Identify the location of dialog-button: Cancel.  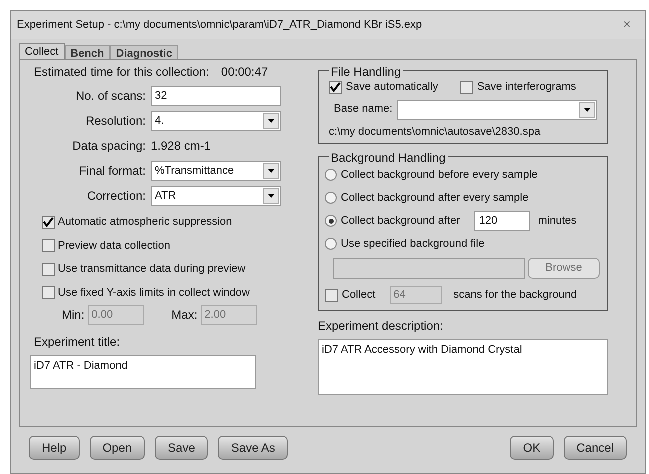
(595, 448).